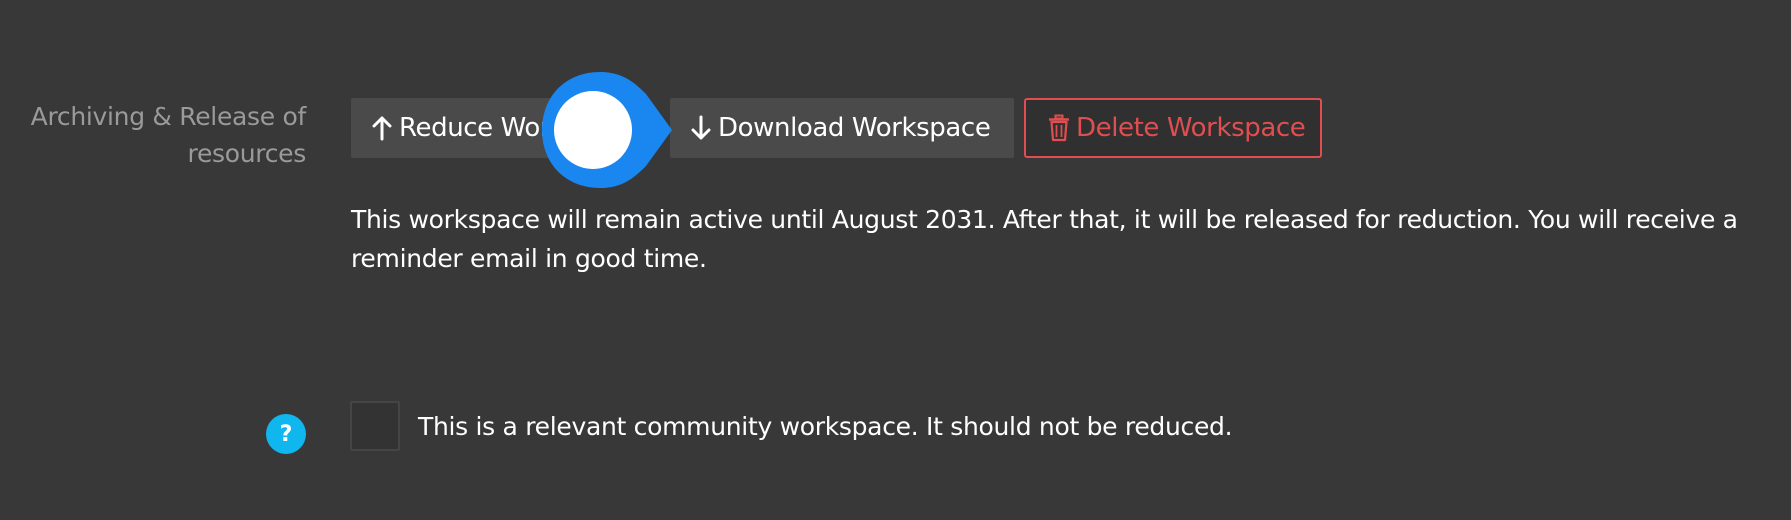 The height and width of the screenshot is (520, 1791). Describe the element at coordinates (153, 135) in the screenshot. I see `section-label: Archiving & Release of resources` at that location.